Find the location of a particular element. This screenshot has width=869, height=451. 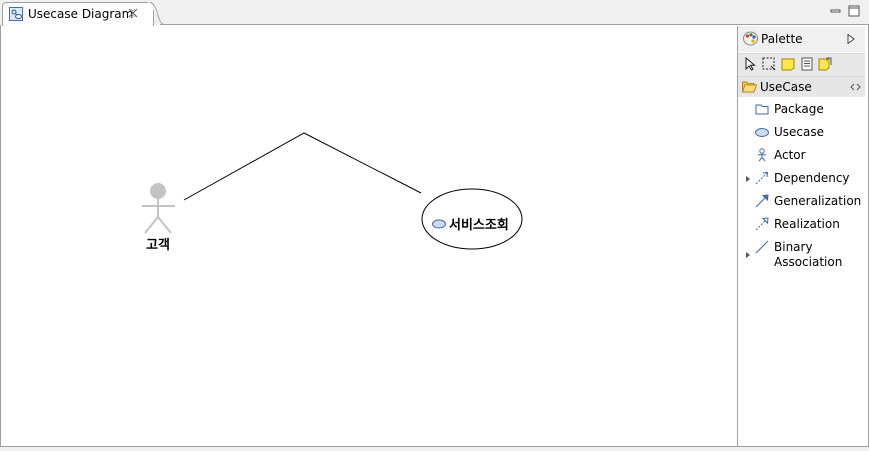

palette-item-label: Actor is located at coordinates (790, 155).